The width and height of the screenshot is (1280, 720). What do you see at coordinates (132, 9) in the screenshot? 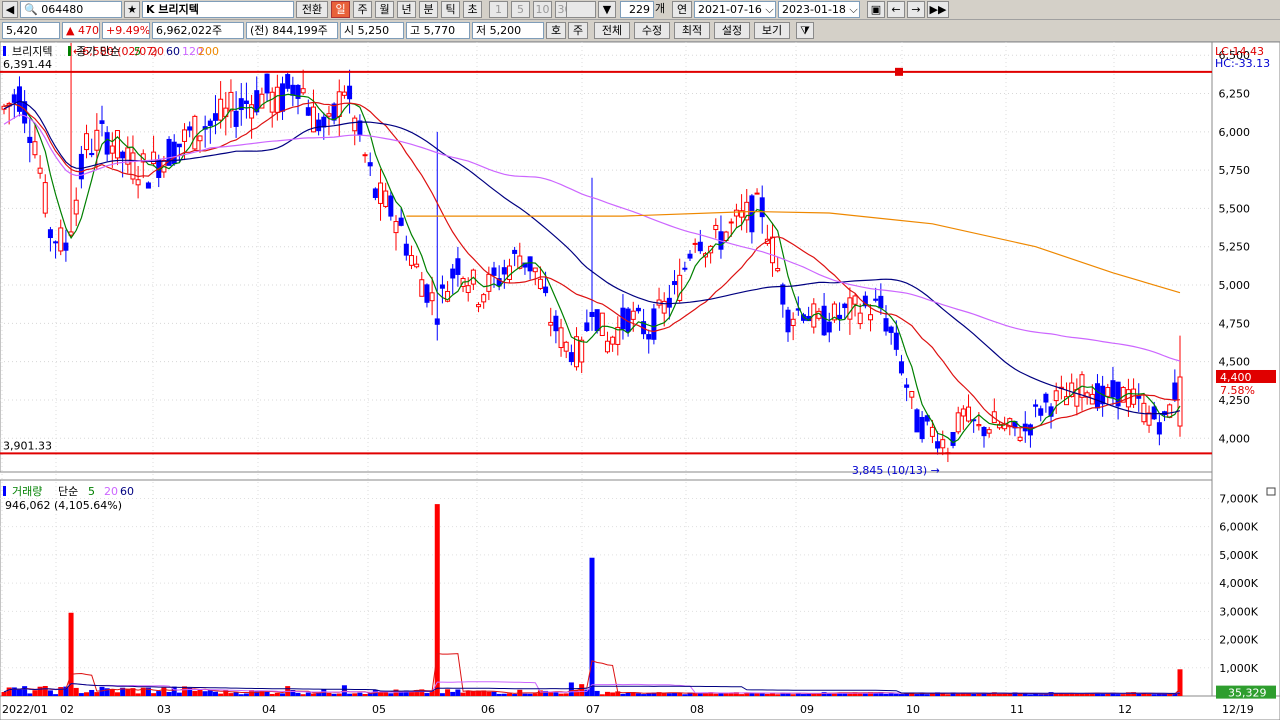
I see `star-icon: ★` at bounding box center [132, 9].